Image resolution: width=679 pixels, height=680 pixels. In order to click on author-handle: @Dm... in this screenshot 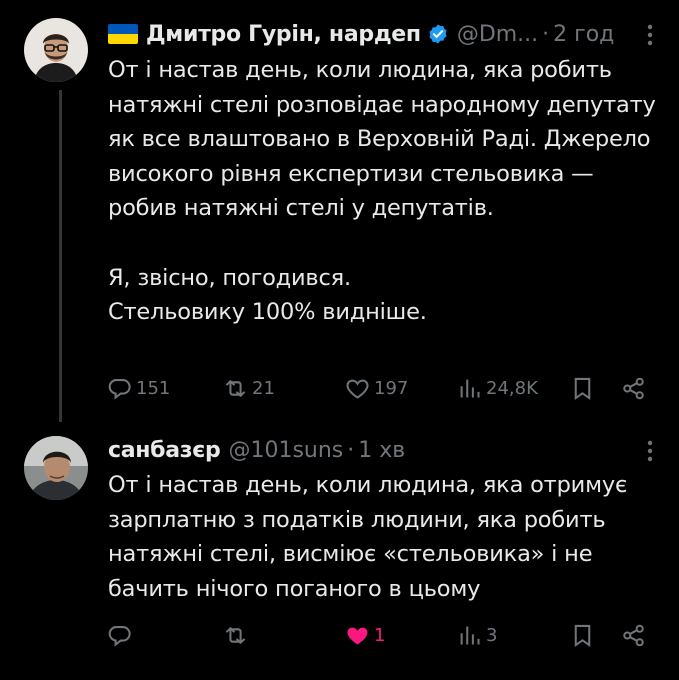, I will do `click(497, 34)`.